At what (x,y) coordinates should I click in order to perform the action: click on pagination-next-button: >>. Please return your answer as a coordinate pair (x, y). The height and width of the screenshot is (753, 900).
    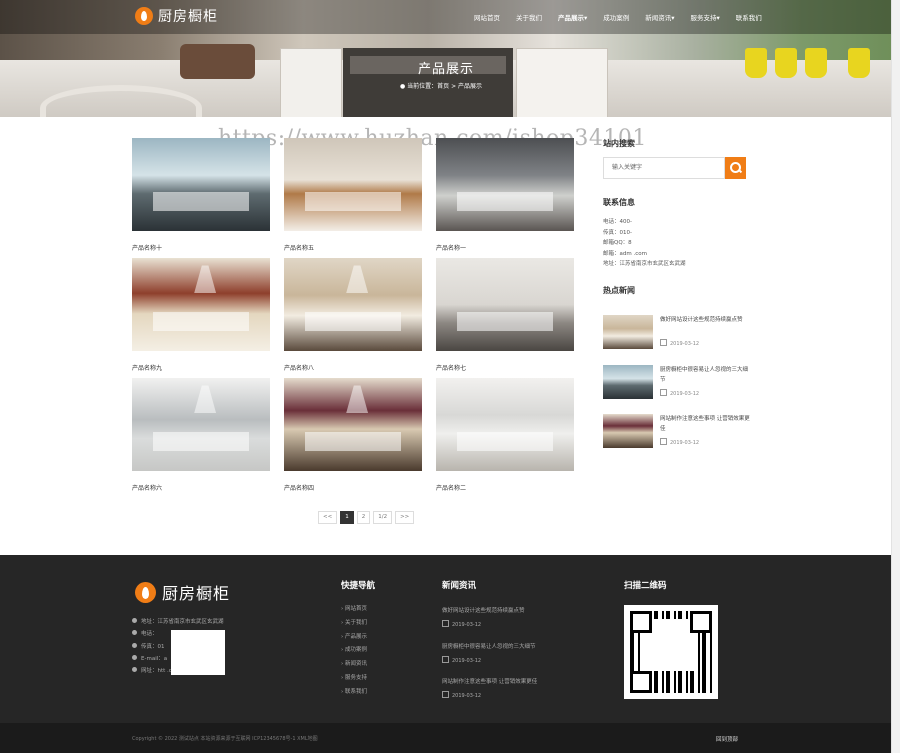
    Looking at the image, I should click on (405, 517).